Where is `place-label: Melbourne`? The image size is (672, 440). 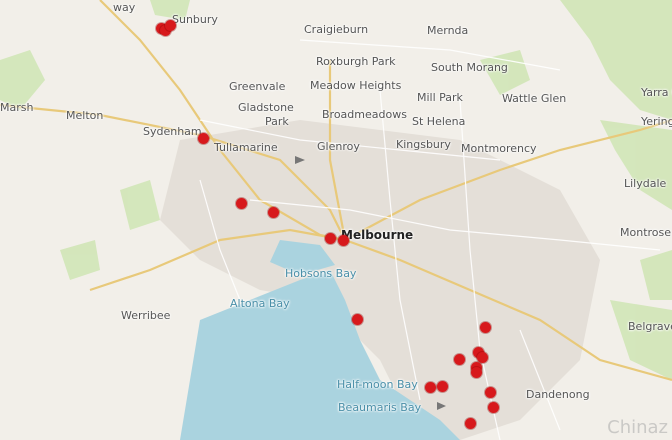
place-label: Melbourne is located at coordinates (377, 235).